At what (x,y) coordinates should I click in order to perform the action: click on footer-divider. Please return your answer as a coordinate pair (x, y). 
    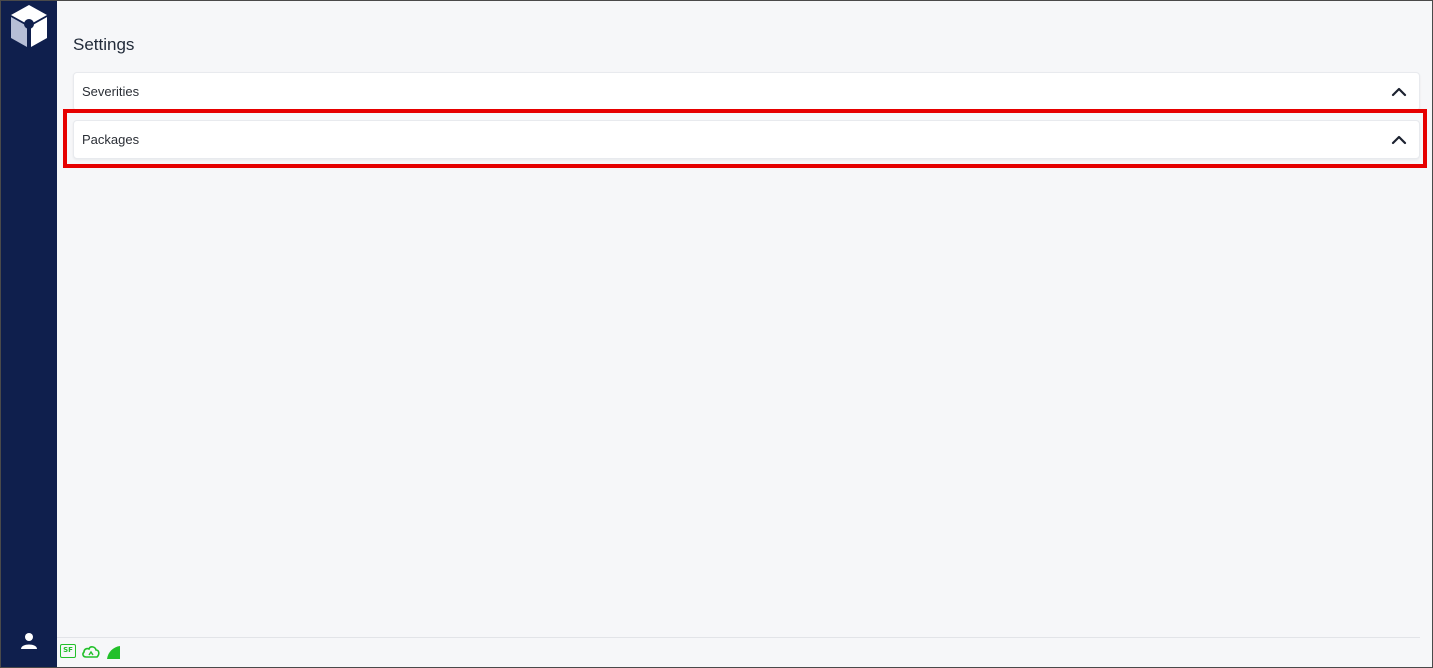
    Looking at the image, I should click on (738, 637).